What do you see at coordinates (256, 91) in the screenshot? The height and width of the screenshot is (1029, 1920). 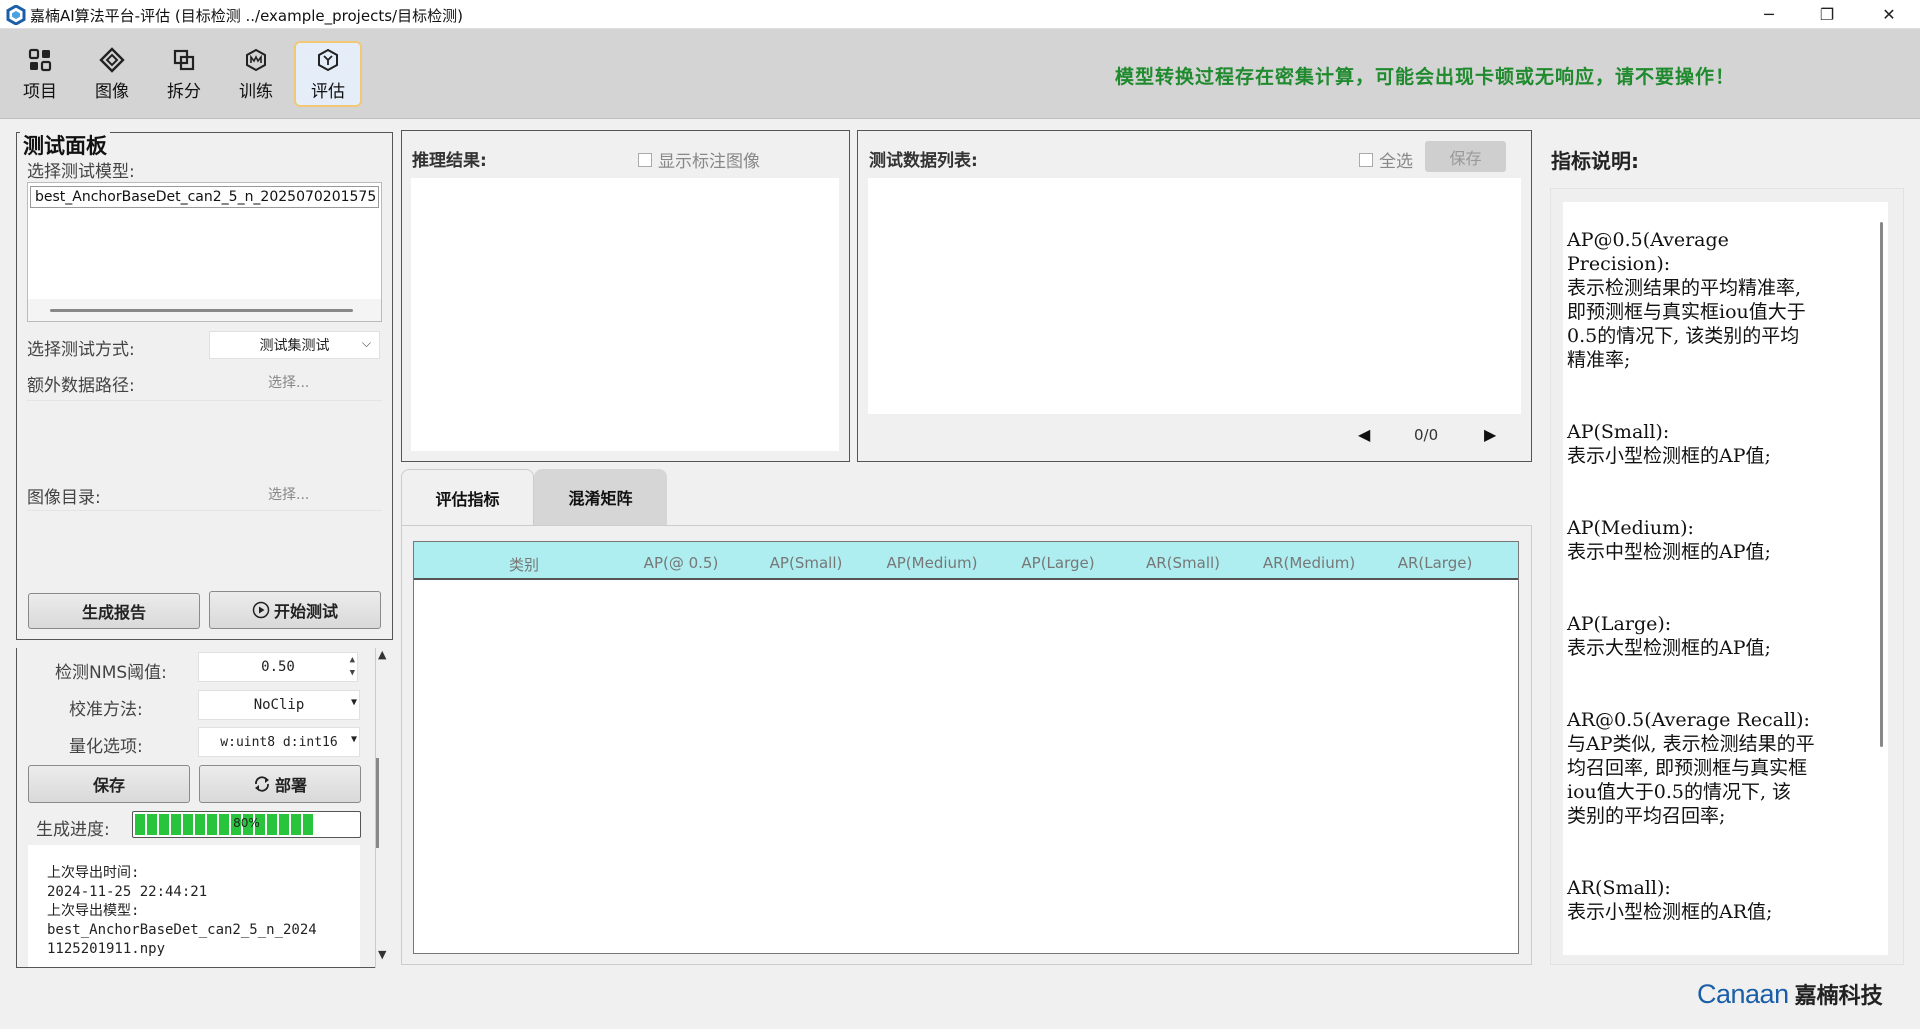 I see `toolbar-train-label: 训练` at bounding box center [256, 91].